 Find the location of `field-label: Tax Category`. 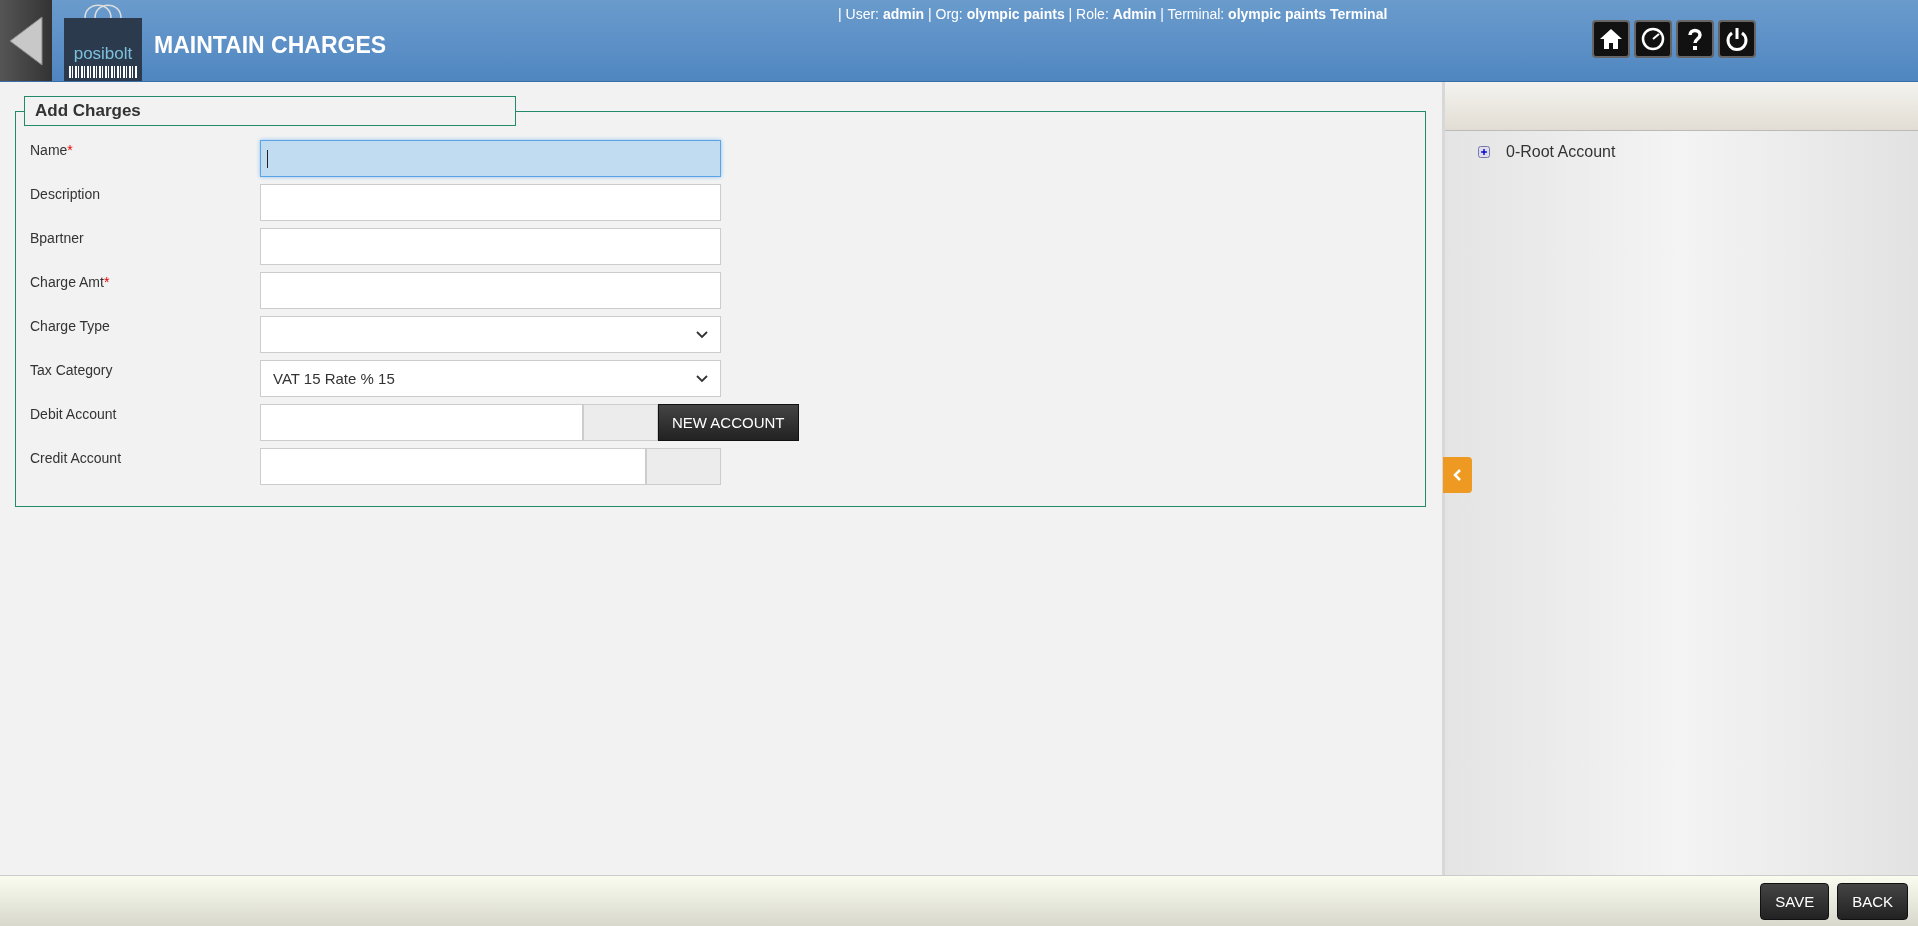

field-label: Tax Category is located at coordinates (72, 369).